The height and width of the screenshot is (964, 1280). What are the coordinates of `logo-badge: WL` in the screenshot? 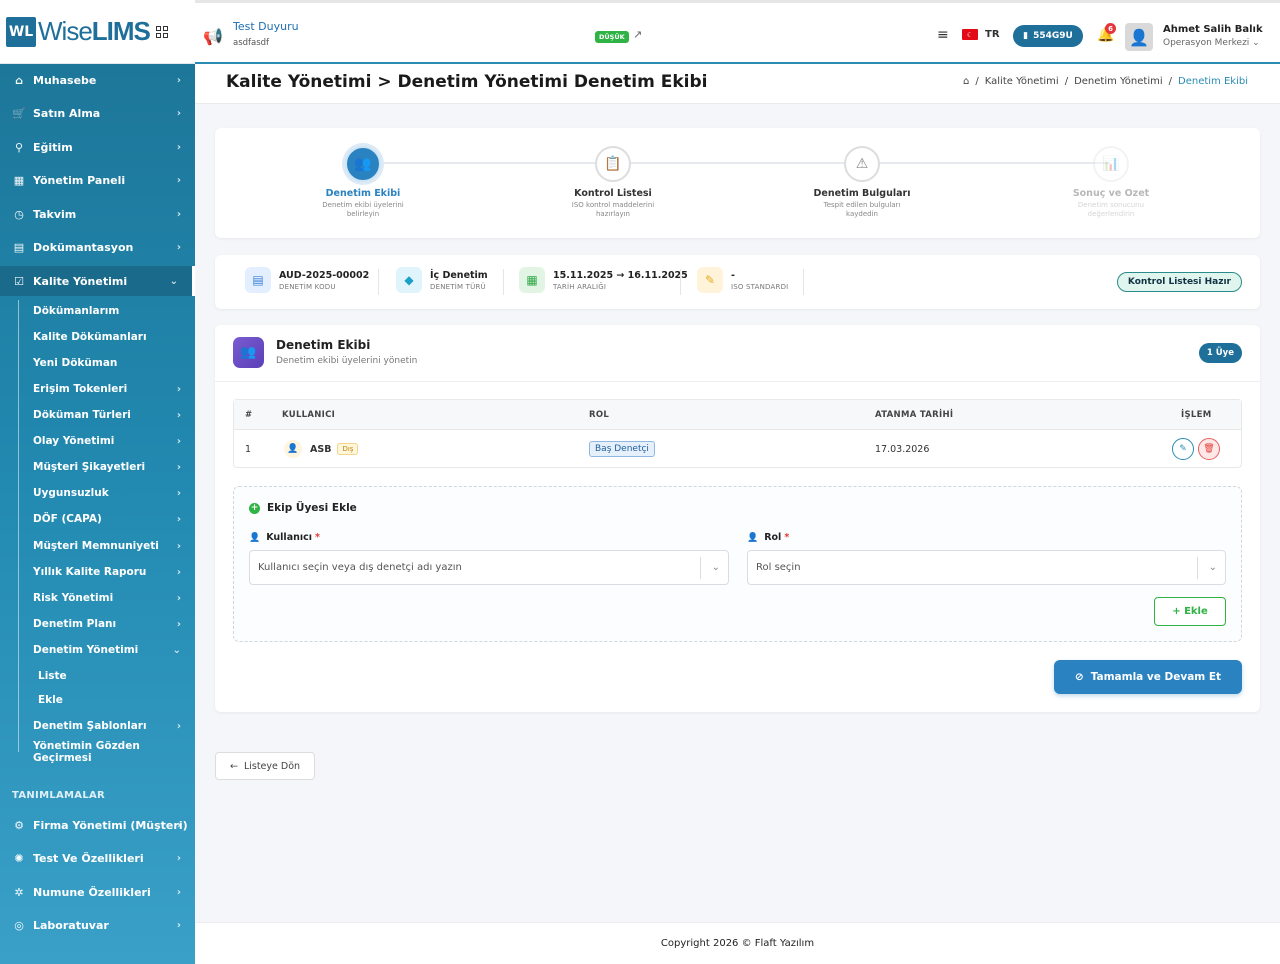 It's located at (21, 31).